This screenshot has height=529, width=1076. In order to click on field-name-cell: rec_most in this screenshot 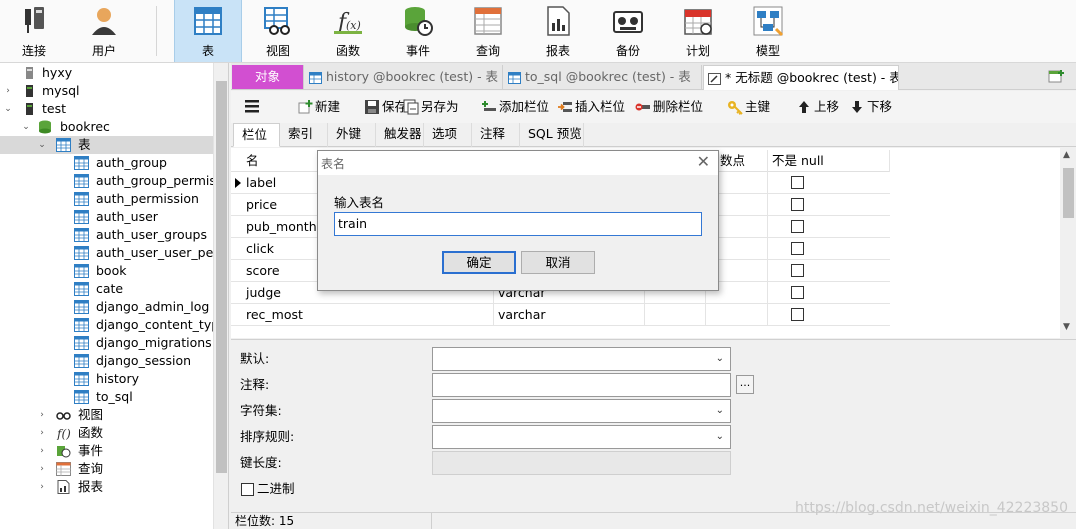, I will do `click(368, 315)`.